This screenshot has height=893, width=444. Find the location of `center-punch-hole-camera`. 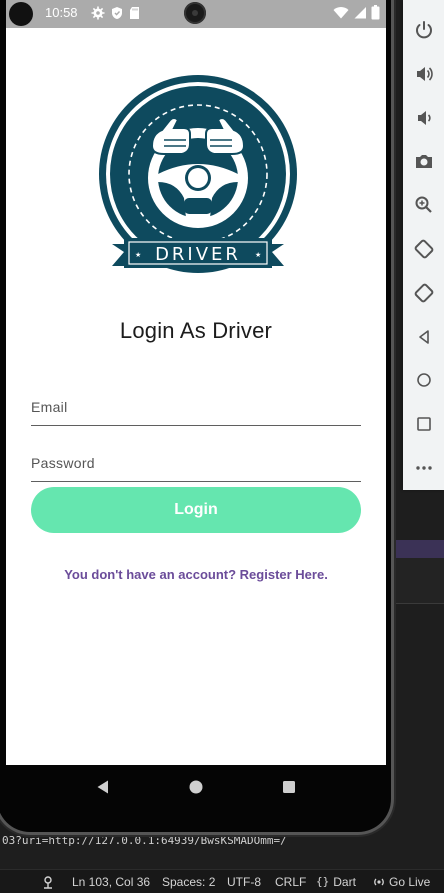

center-punch-hole-camera is located at coordinates (195, 13).